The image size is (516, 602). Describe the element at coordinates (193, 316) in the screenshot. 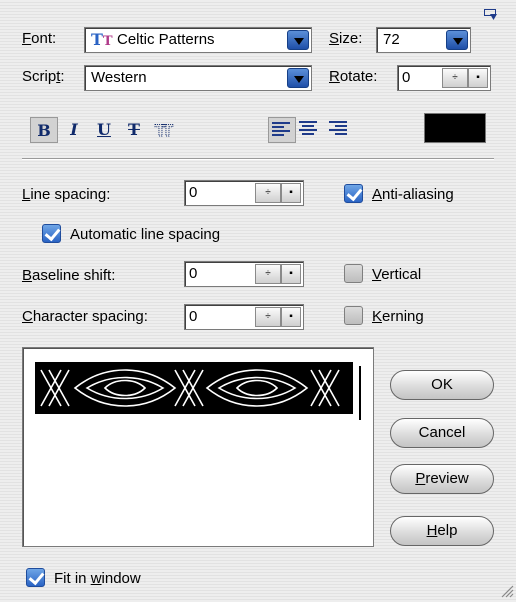

I see `character-spacing-value: 0` at that location.